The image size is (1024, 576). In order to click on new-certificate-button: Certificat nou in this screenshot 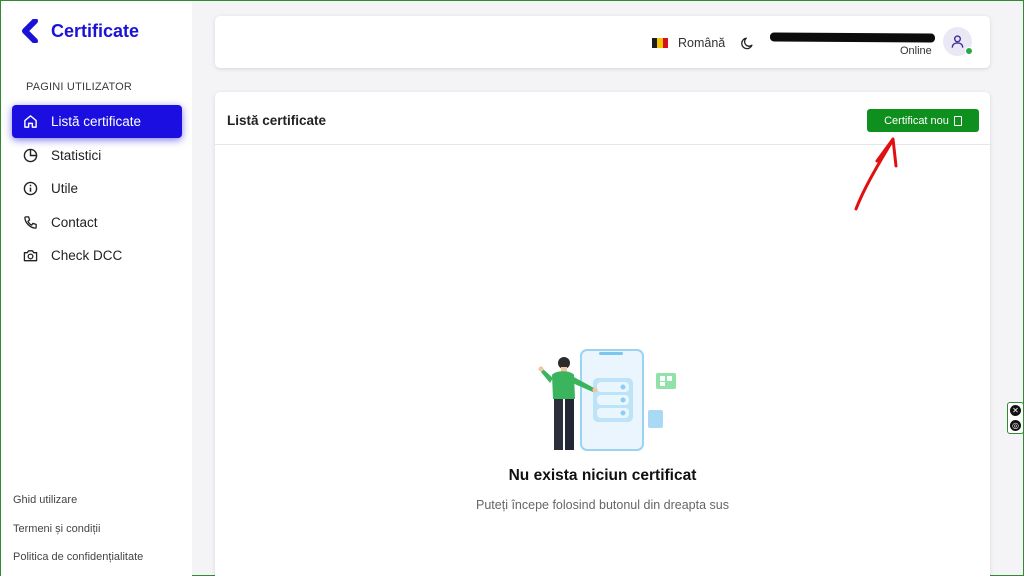, I will do `click(923, 120)`.